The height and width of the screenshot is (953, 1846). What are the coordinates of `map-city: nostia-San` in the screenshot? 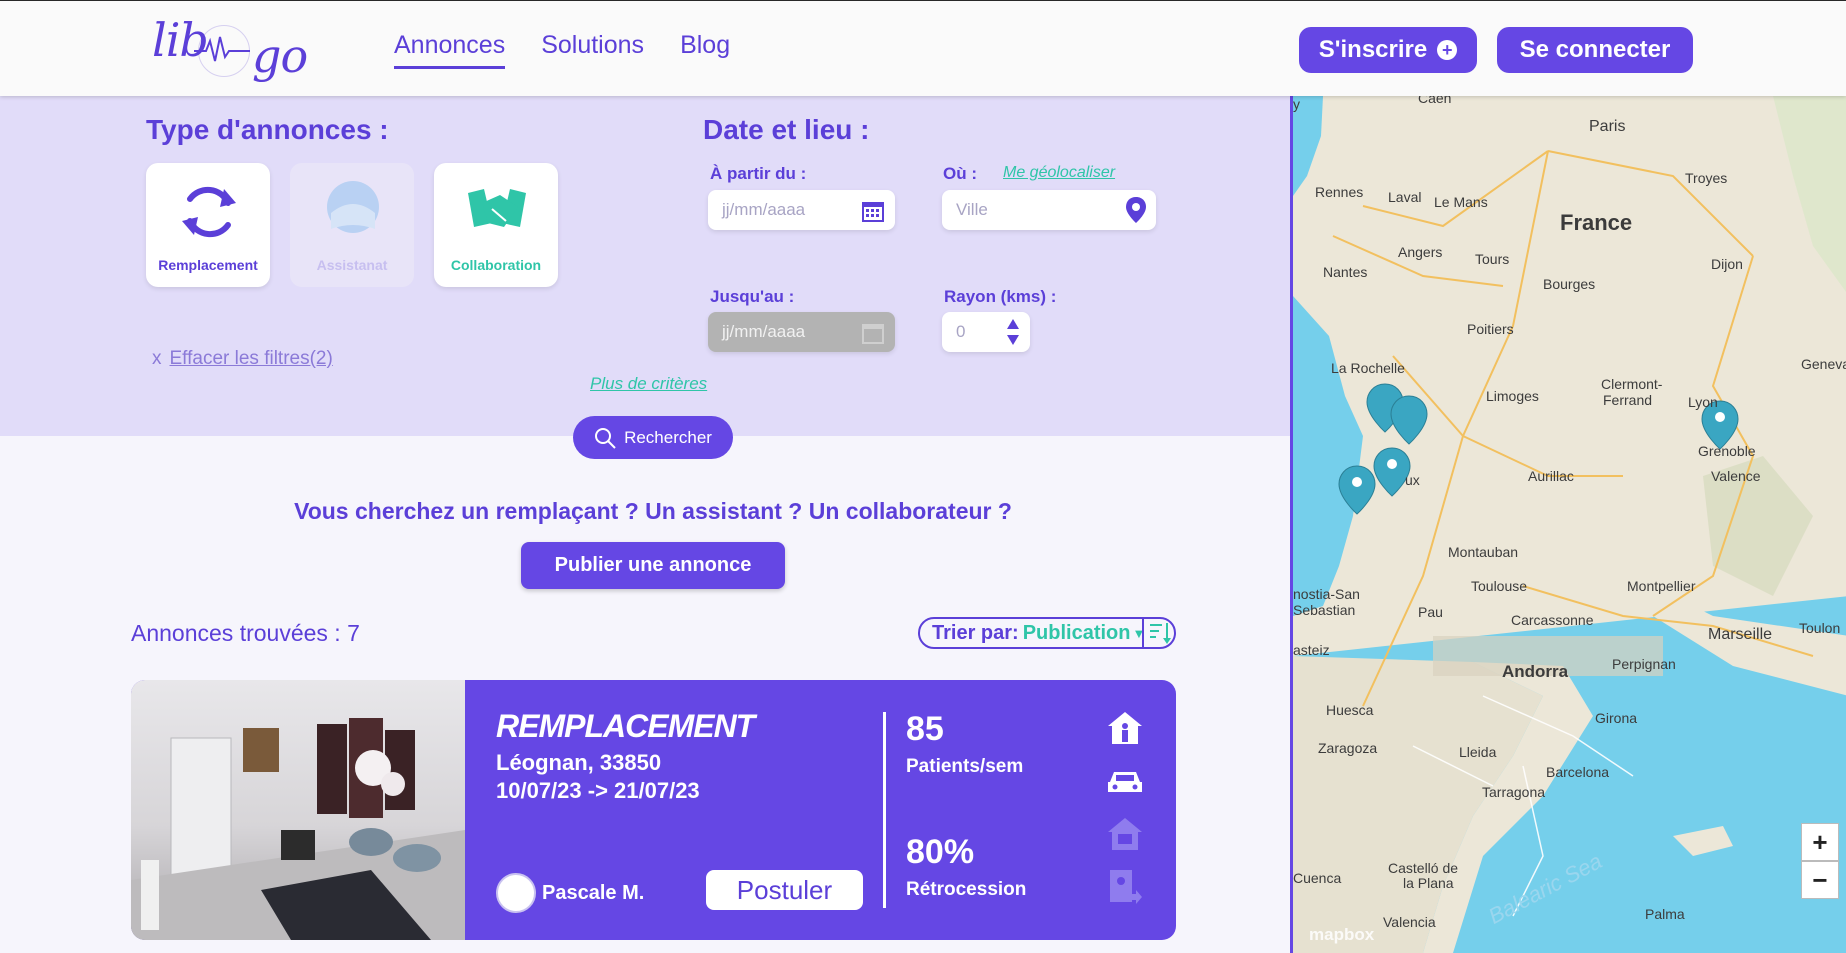 It's located at (1326, 594).